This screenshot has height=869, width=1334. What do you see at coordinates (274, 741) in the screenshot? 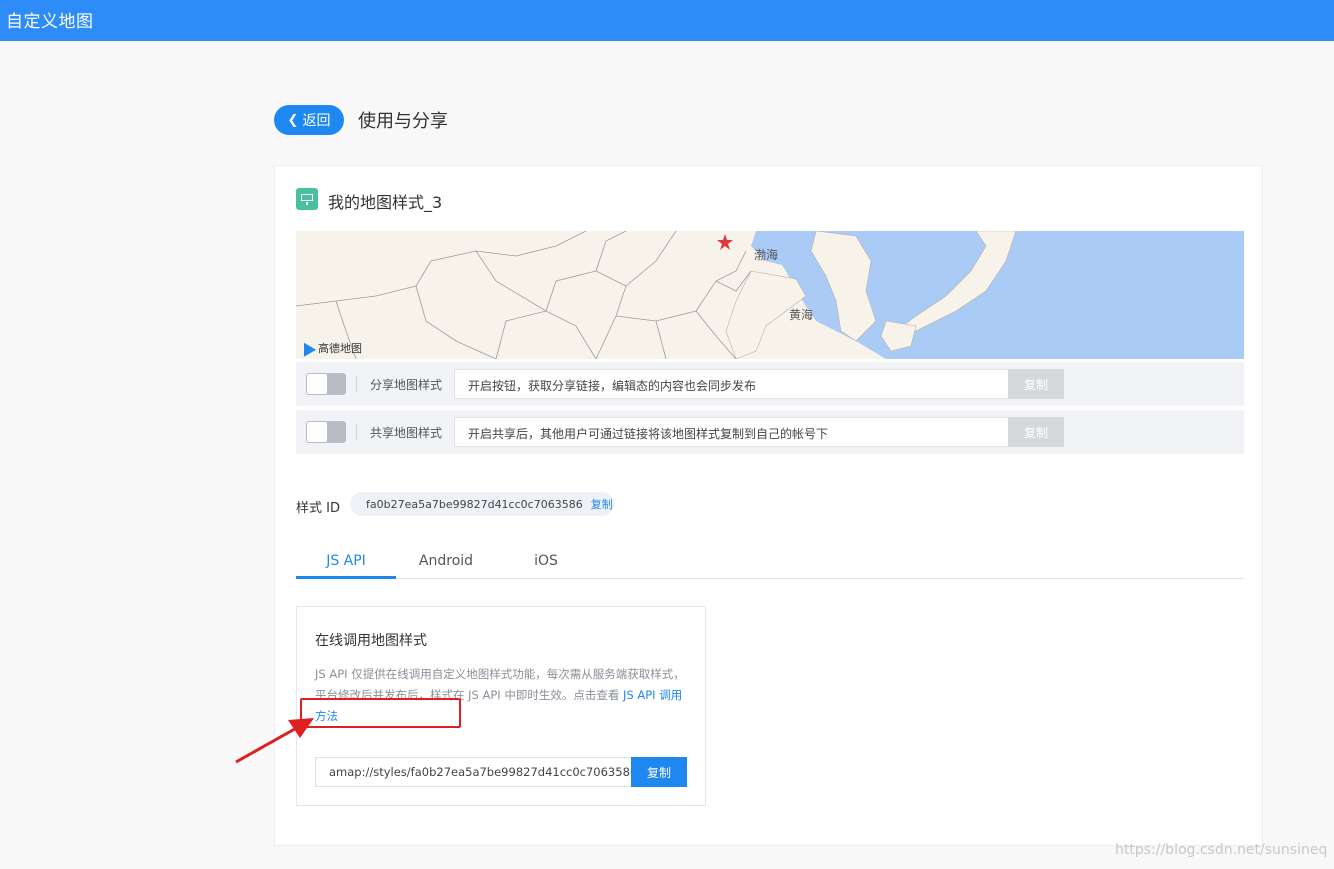
I see `annotation-arrow-icon` at bounding box center [274, 741].